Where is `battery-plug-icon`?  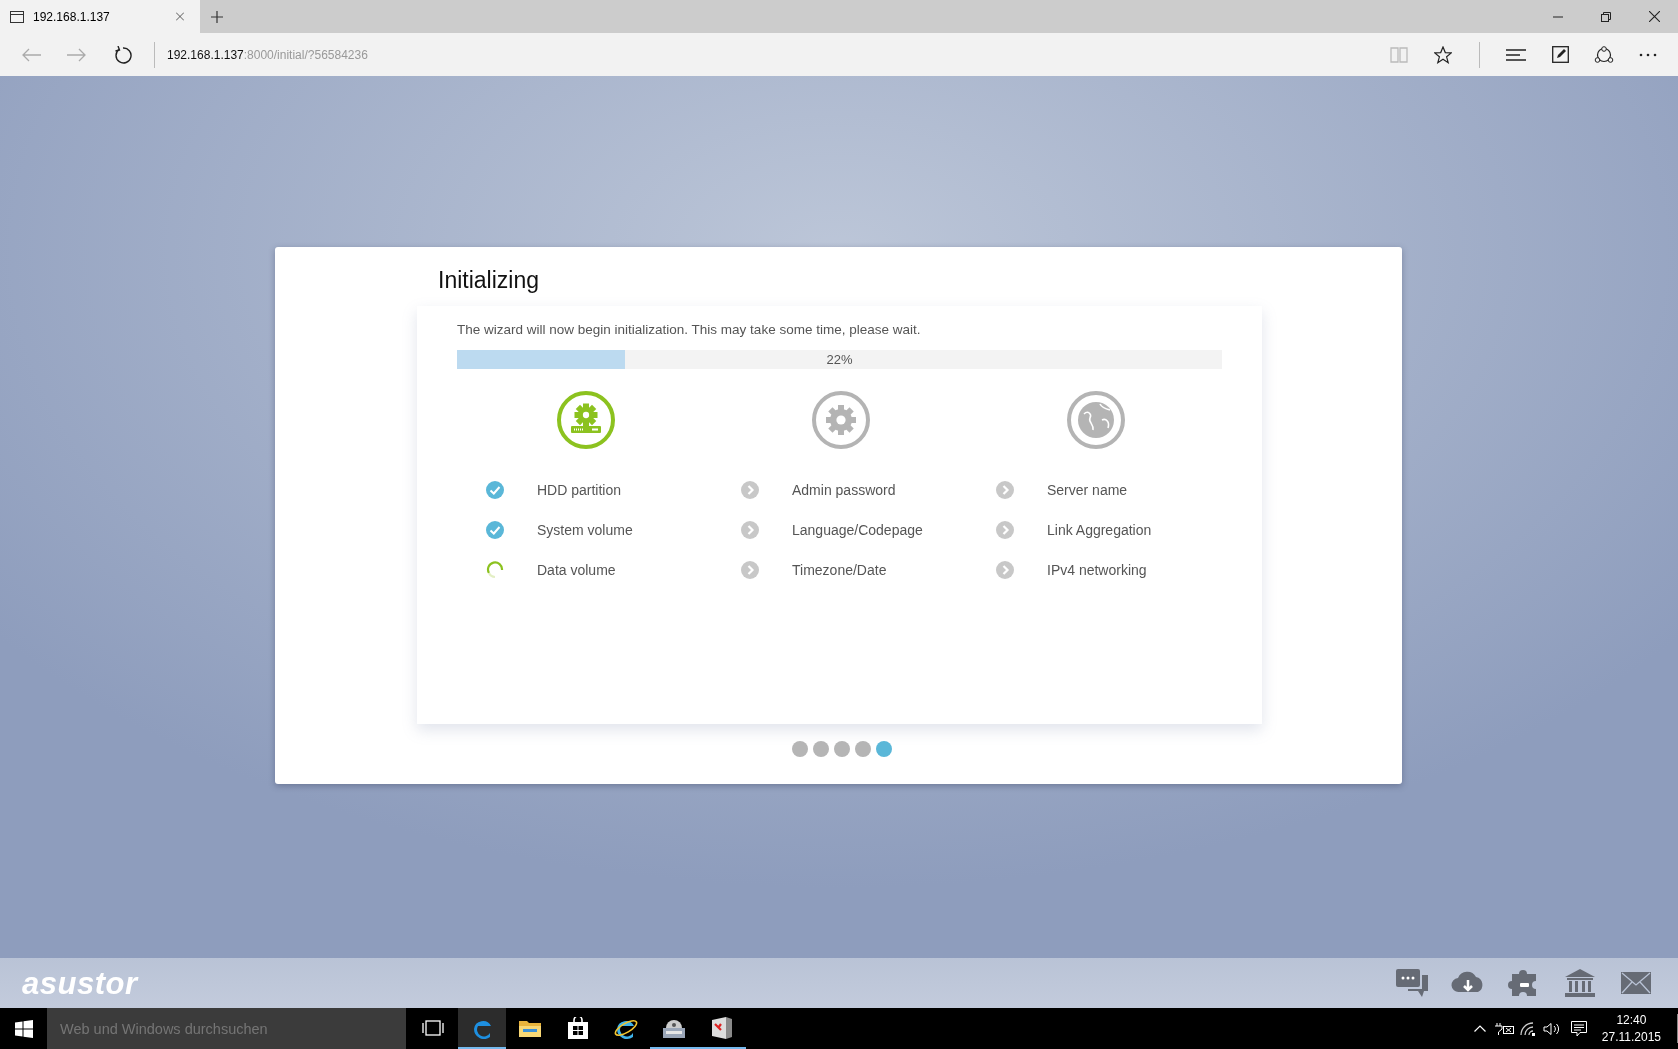
battery-plug-icon is located at coordinates (1503, 1028).